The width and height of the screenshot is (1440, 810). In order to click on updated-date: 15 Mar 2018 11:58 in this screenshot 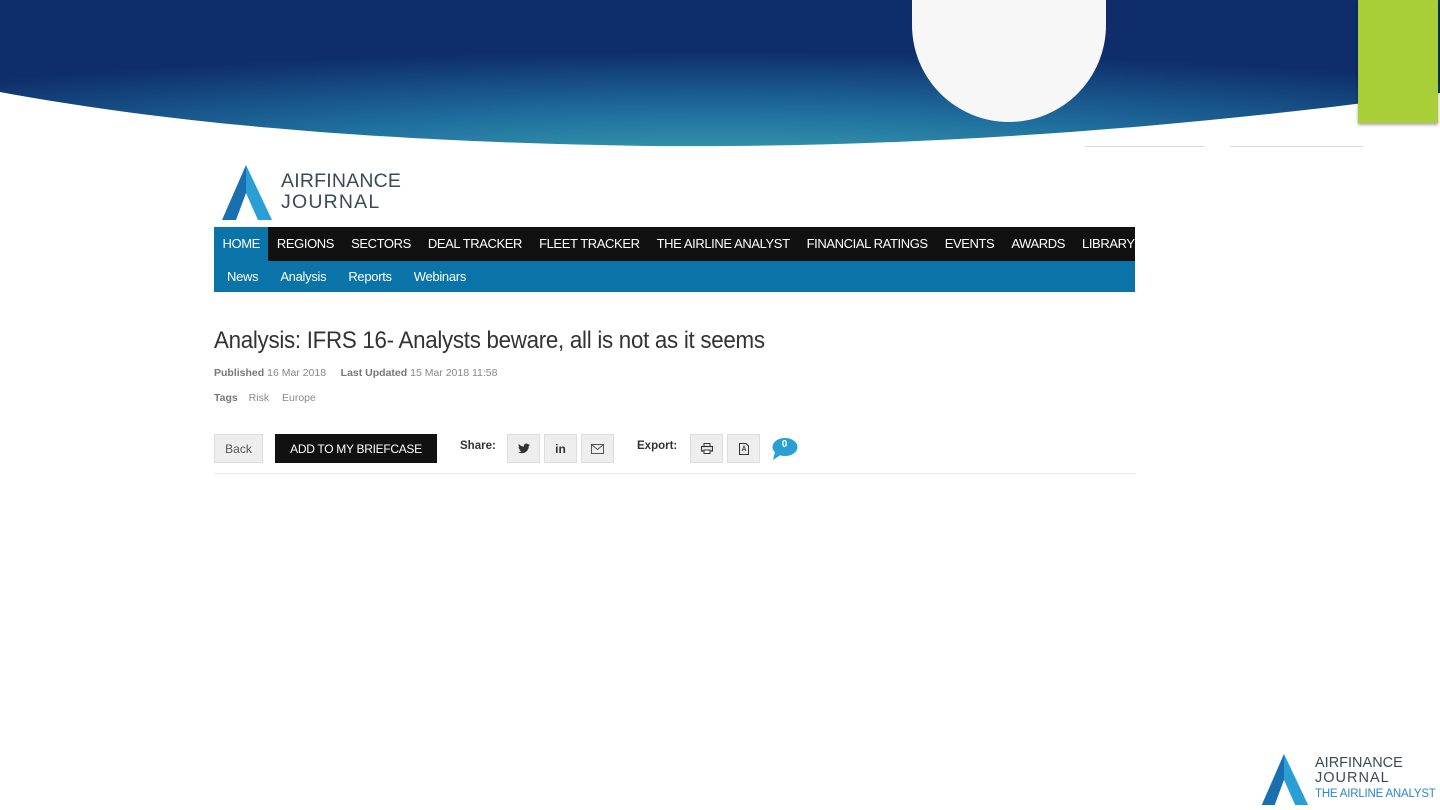, I will do `click(454, 373)`.